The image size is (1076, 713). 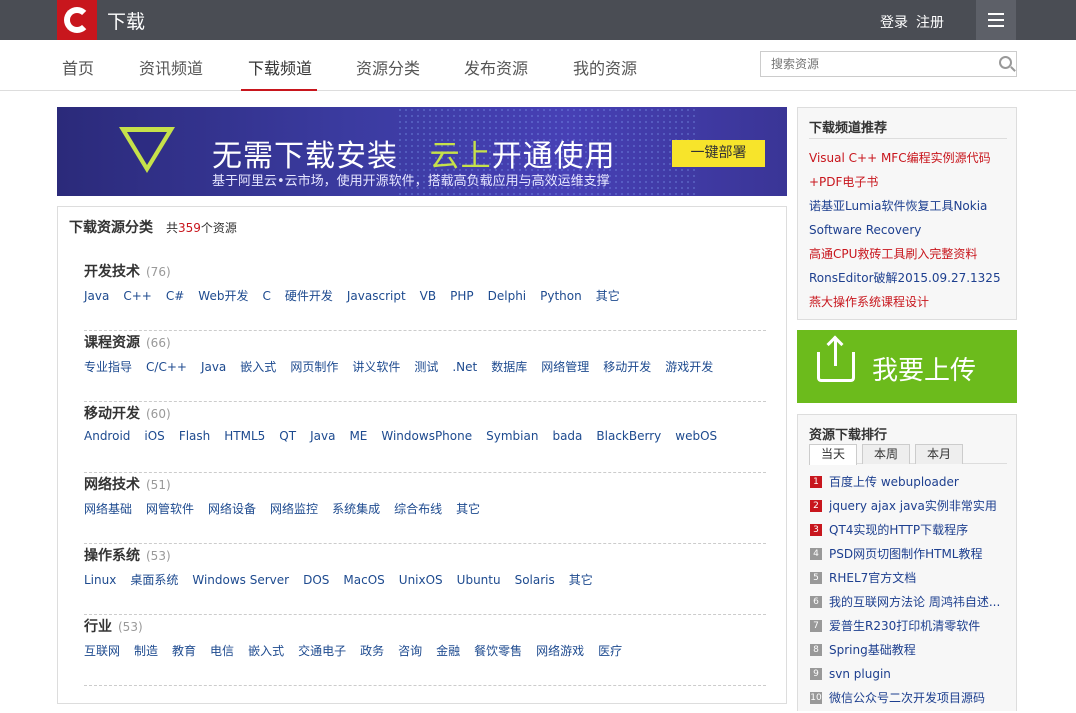 I want to click on category-link: PHP, so click(x=462, y=296).